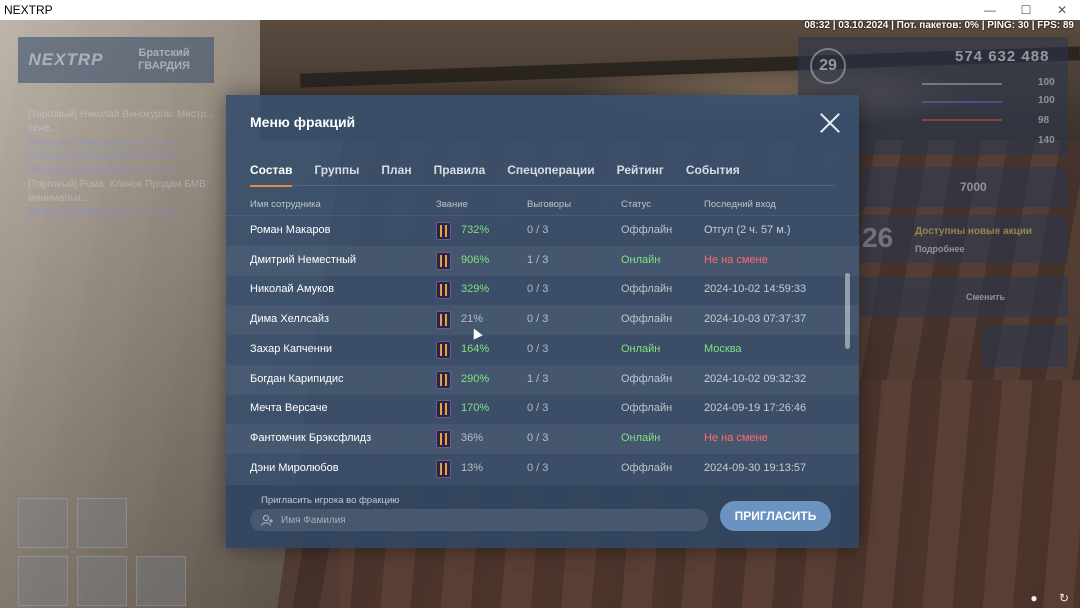  I want to click on rank-percent: 170%, so click(475, 408).